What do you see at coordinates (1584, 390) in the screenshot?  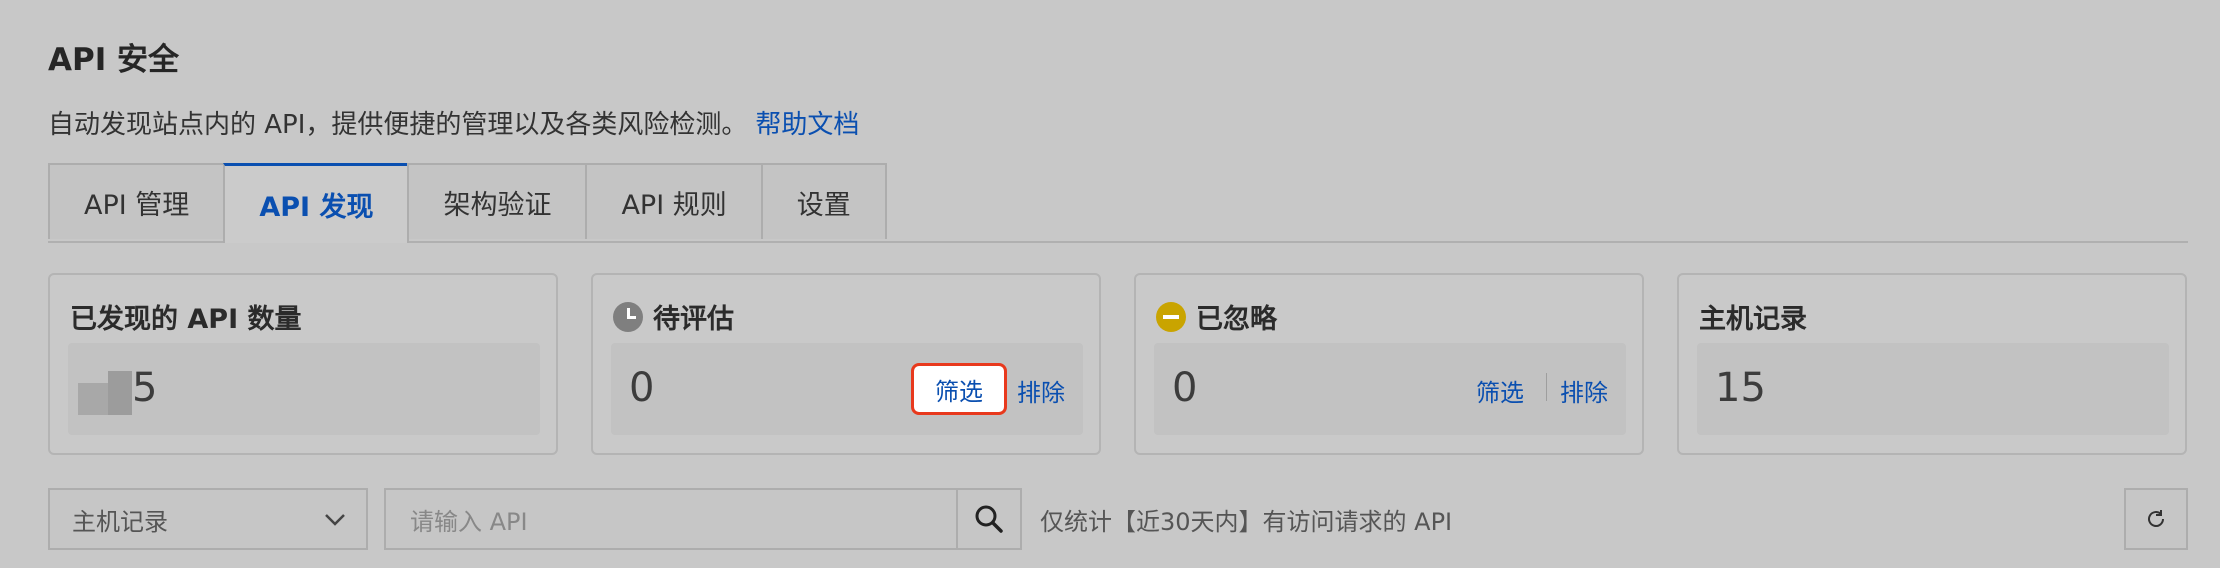 I see `ignored-exclude-link: 排除` at bounding box center [1584, 390].